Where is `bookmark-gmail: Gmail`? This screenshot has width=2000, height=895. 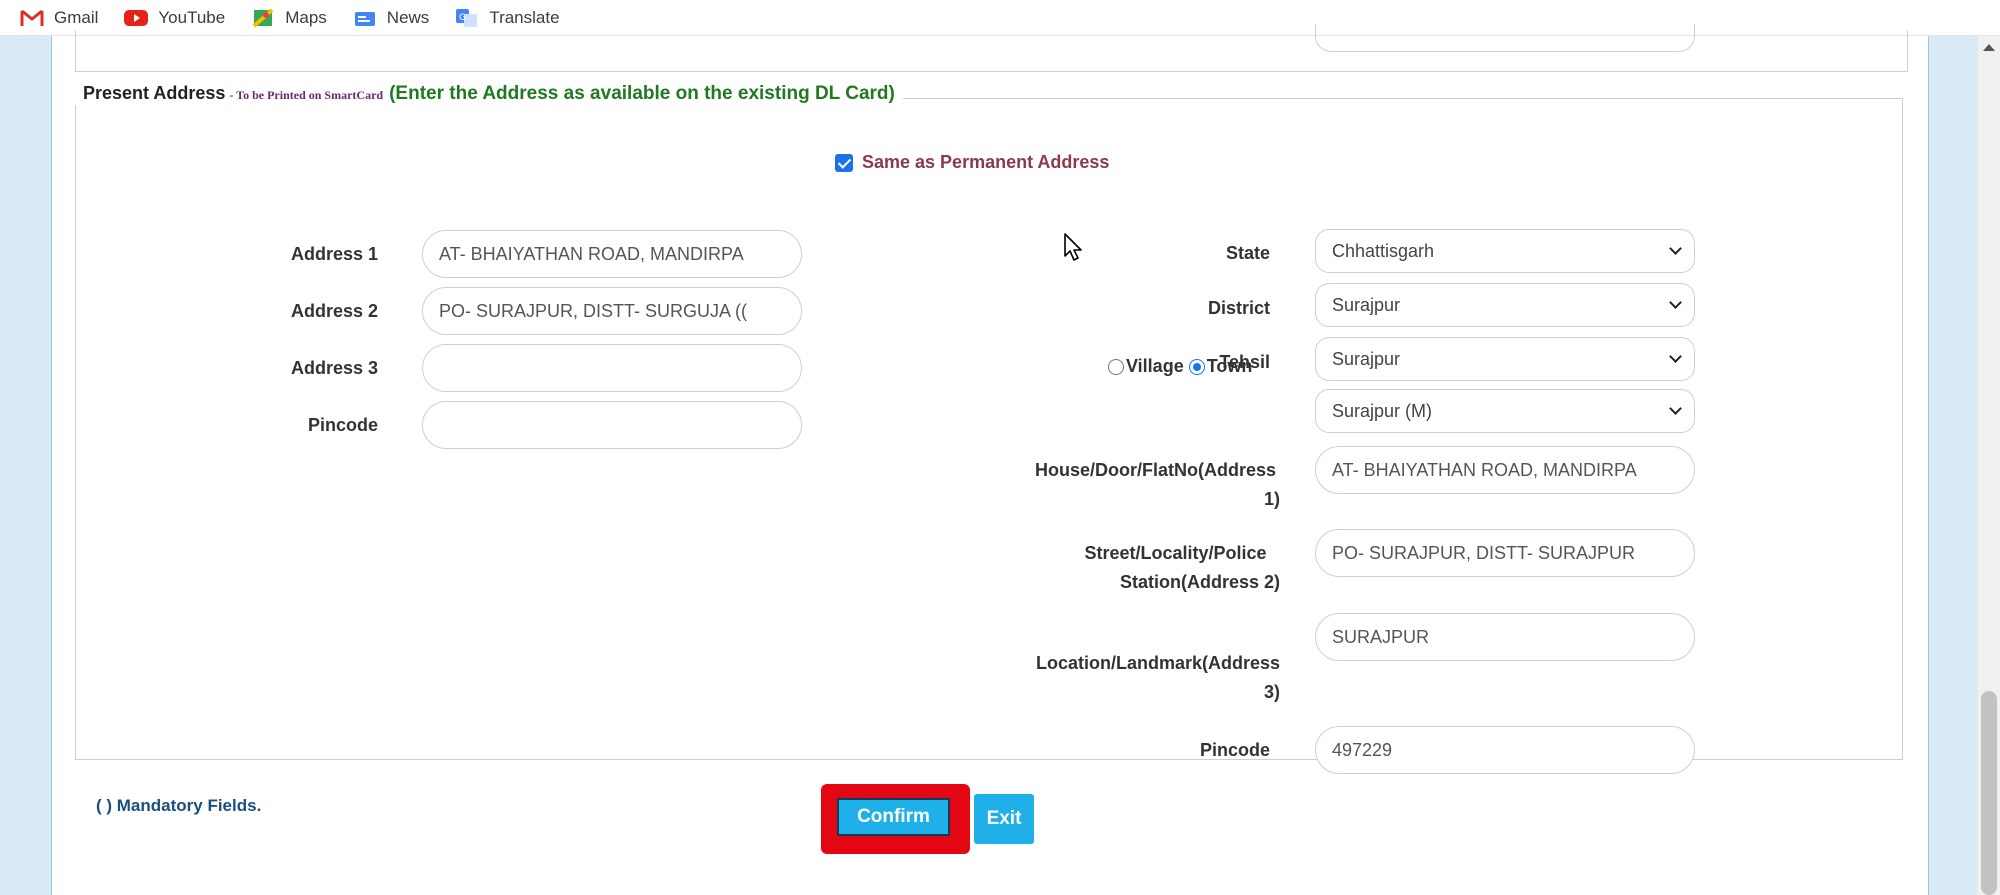
bookmark-gmail: Gmail is located at coordinates (59, 18).